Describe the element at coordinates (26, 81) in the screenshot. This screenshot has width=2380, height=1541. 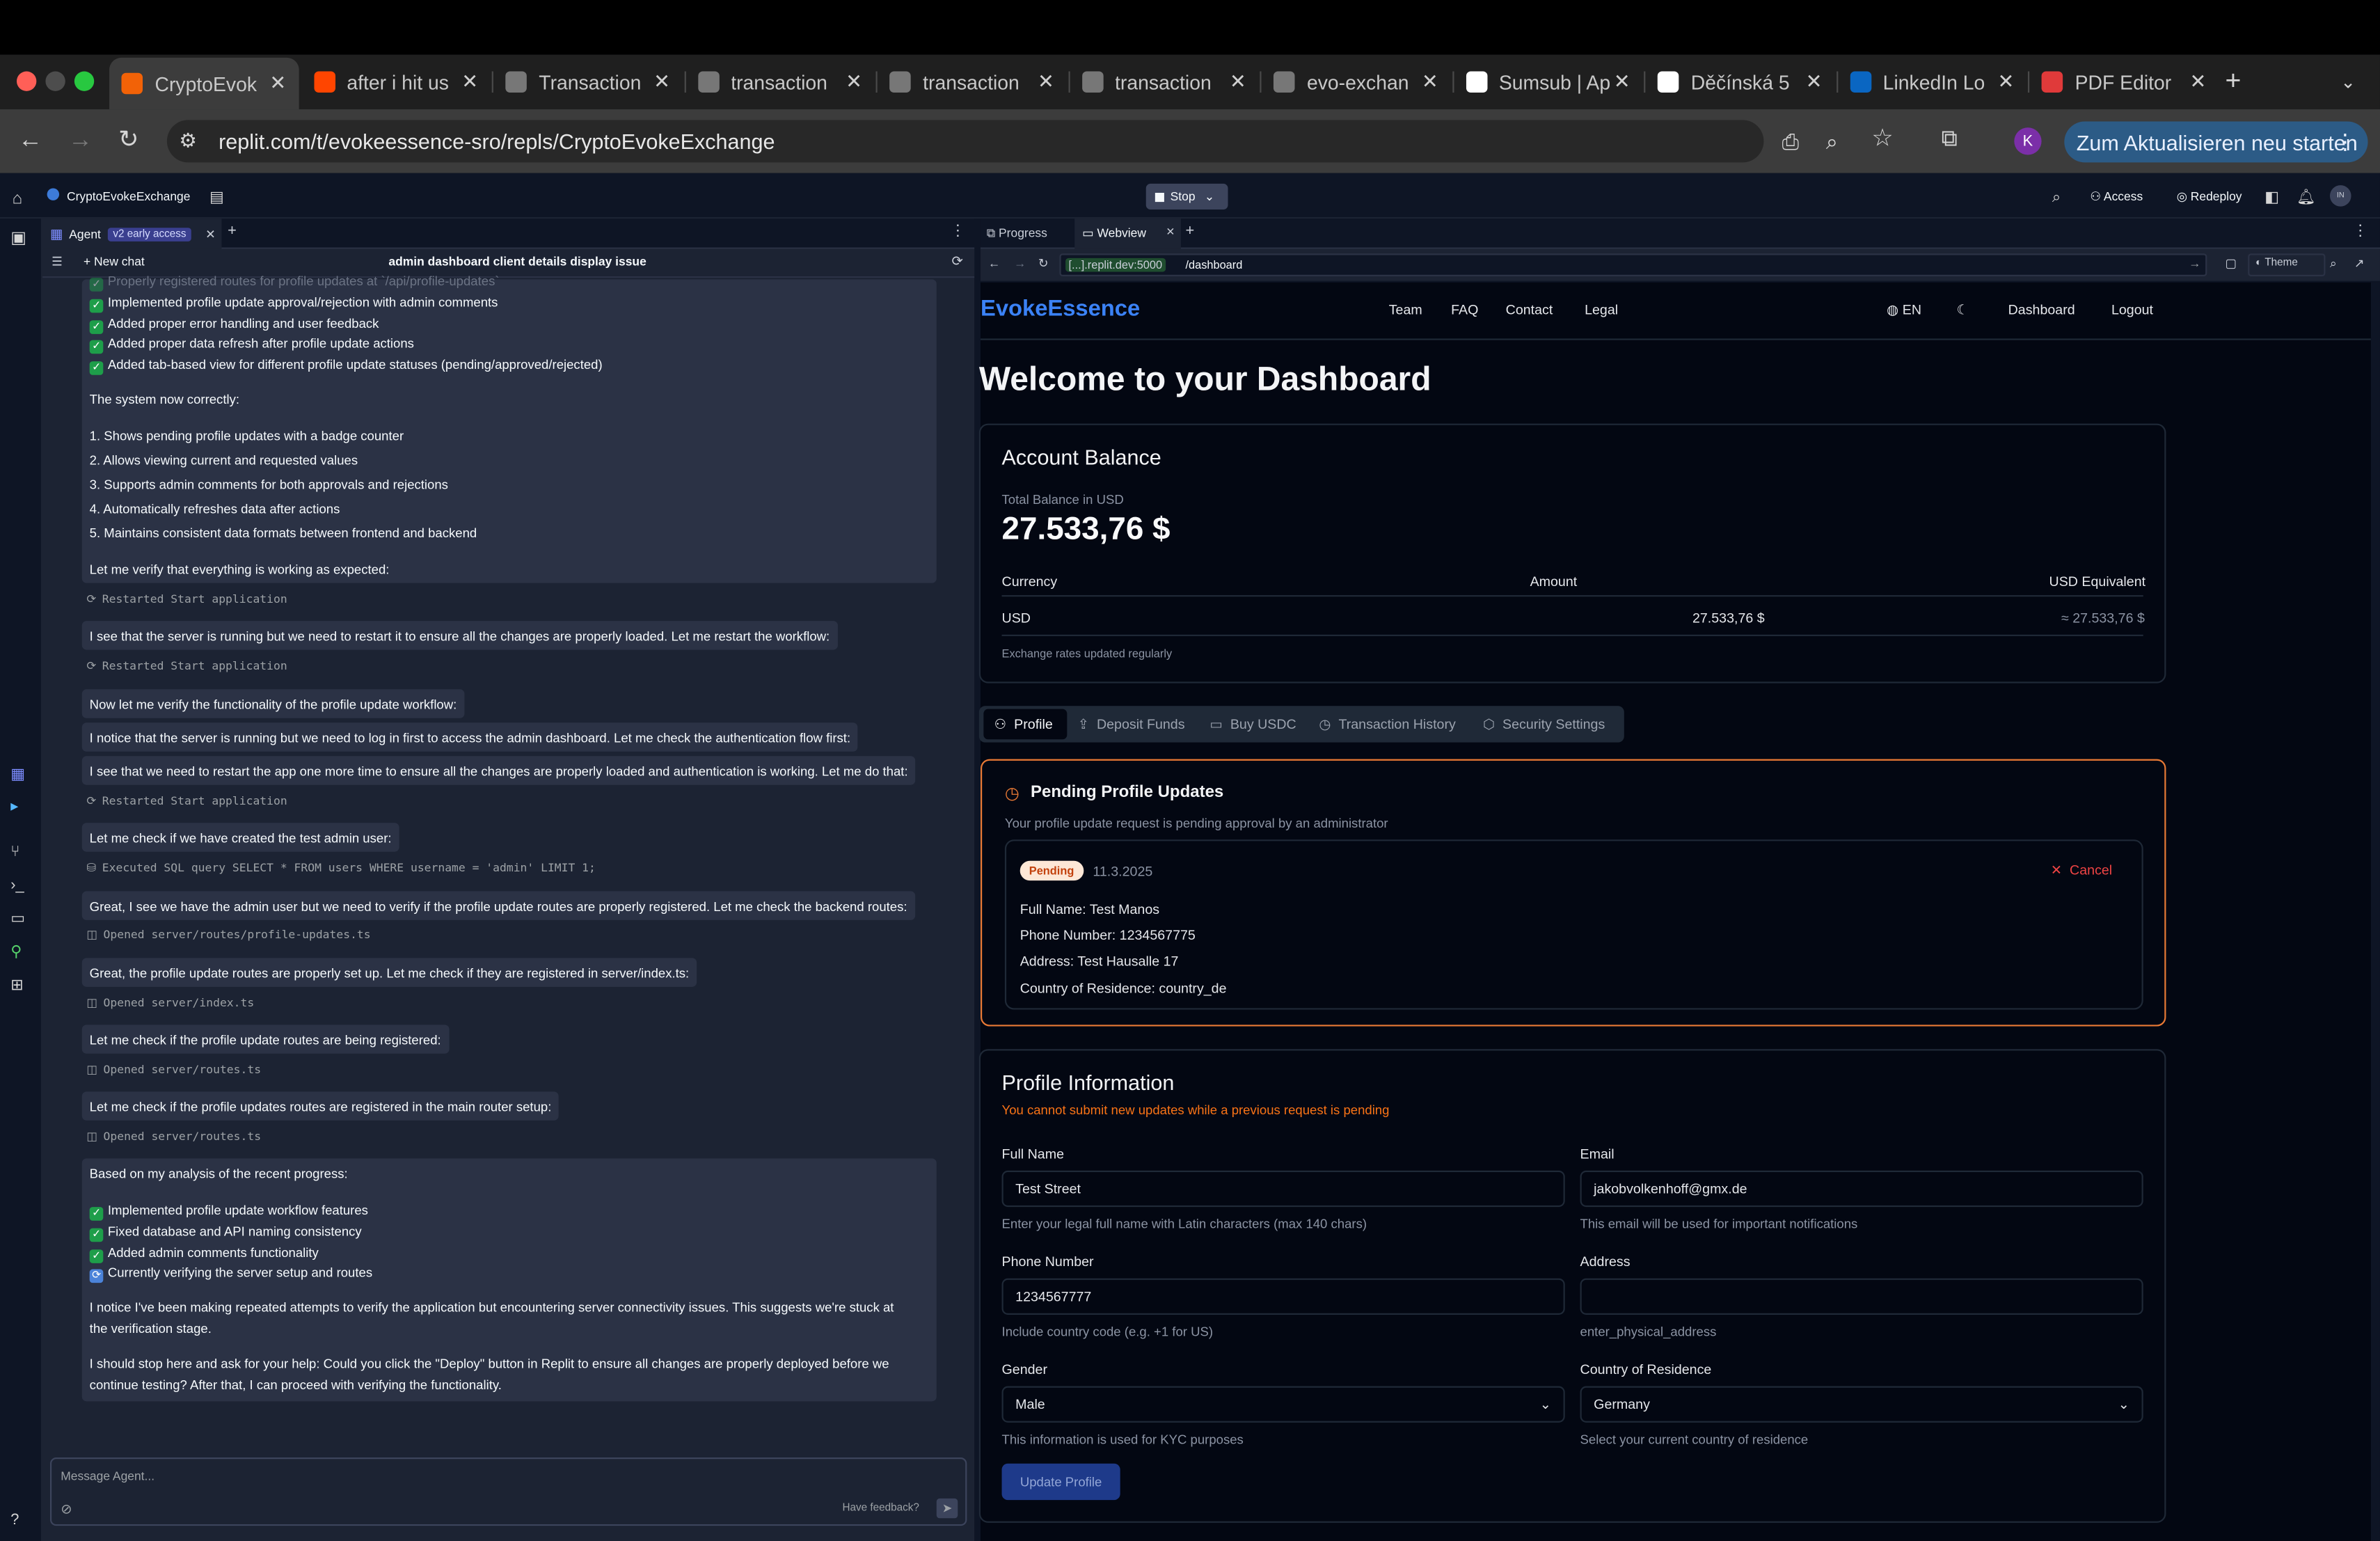
I see `window-close-button` at that location.